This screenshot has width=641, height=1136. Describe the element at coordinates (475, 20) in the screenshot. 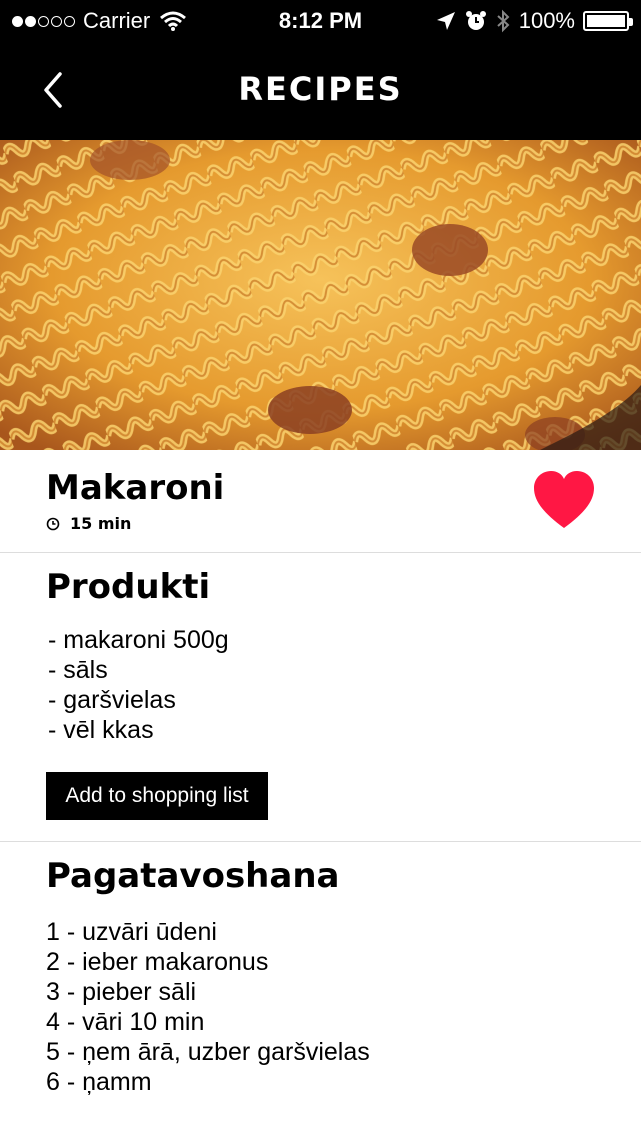

I see `alarm-icon` at that location.